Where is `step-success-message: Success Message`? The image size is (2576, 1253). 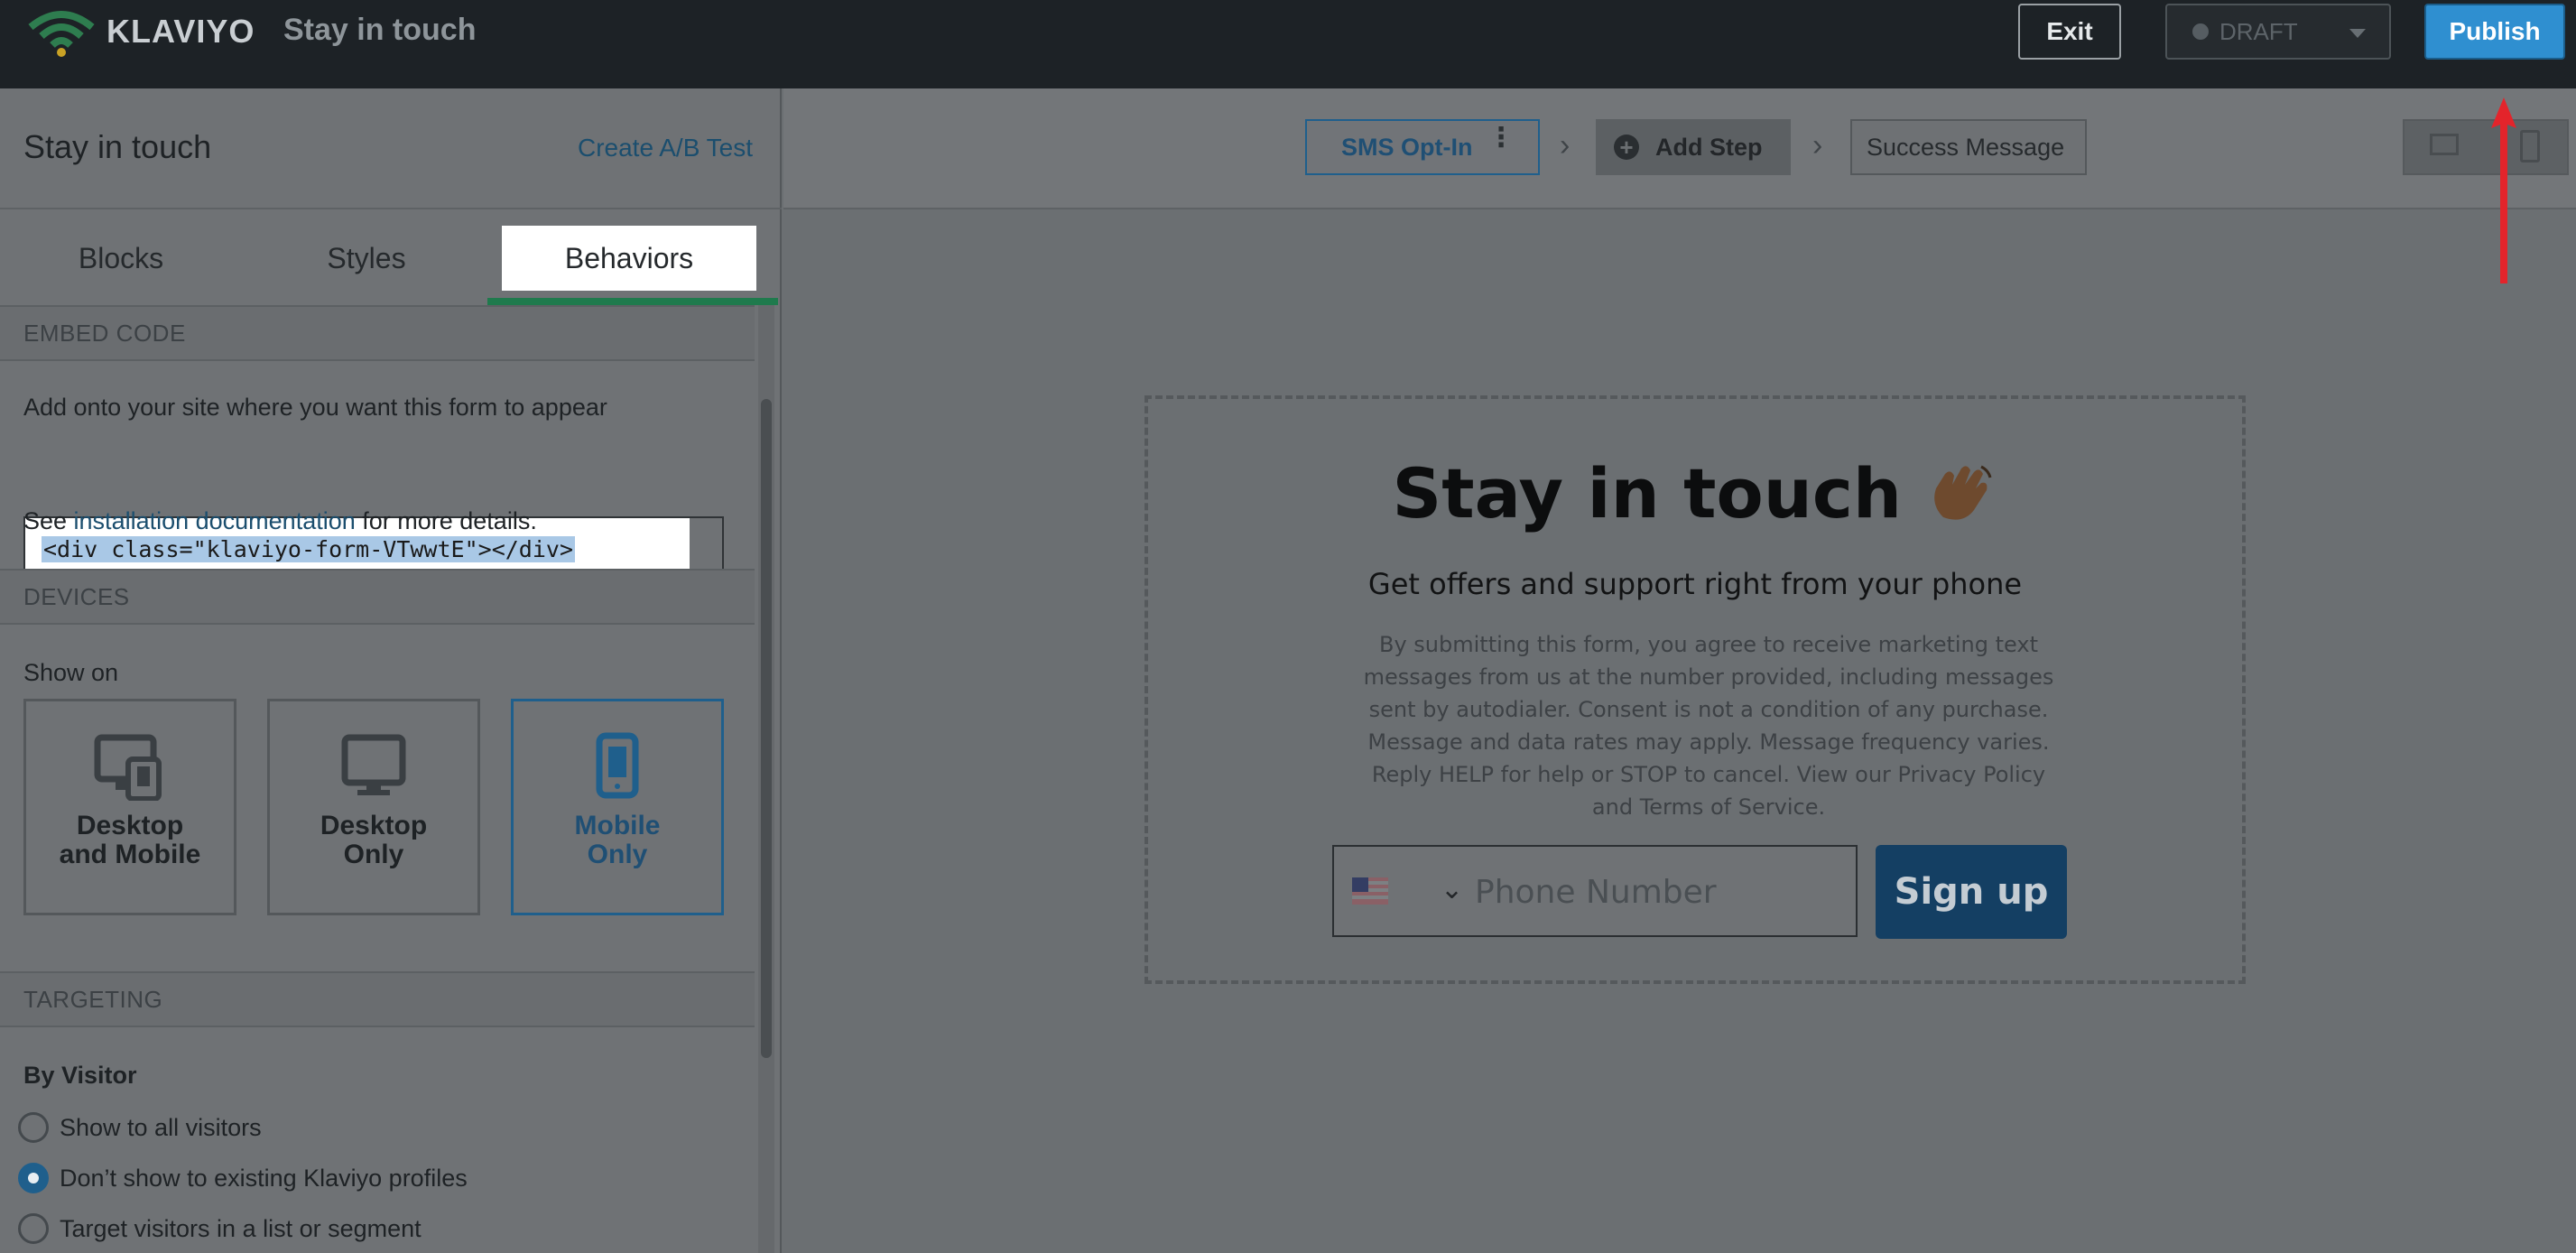
step-success-message: Success Message is located at coordinates (1969, 147).